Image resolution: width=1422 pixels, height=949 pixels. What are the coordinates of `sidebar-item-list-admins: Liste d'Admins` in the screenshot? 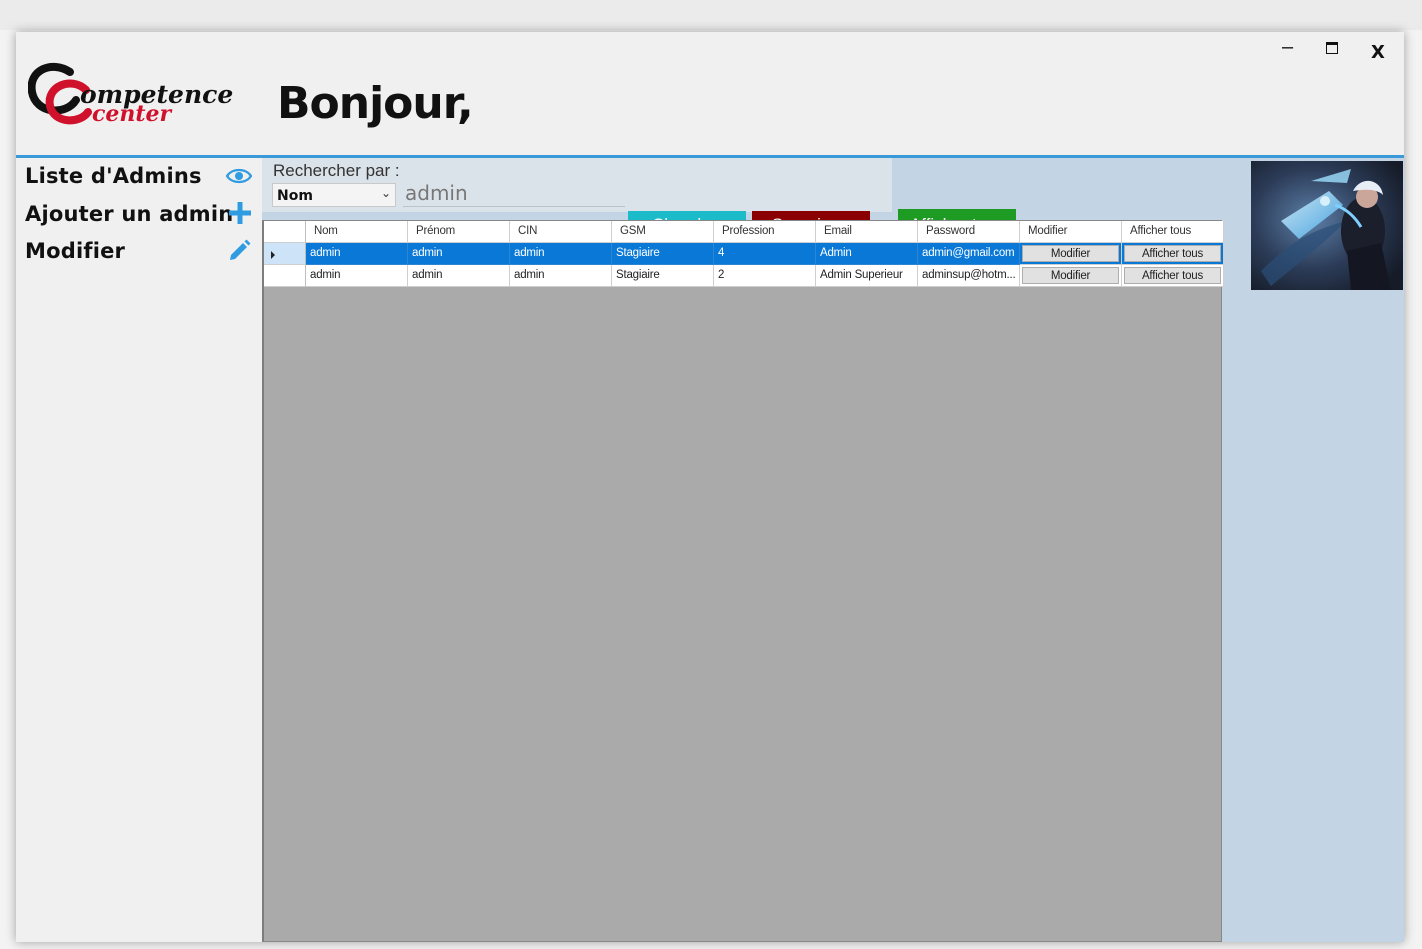 It's located at (113, 176).